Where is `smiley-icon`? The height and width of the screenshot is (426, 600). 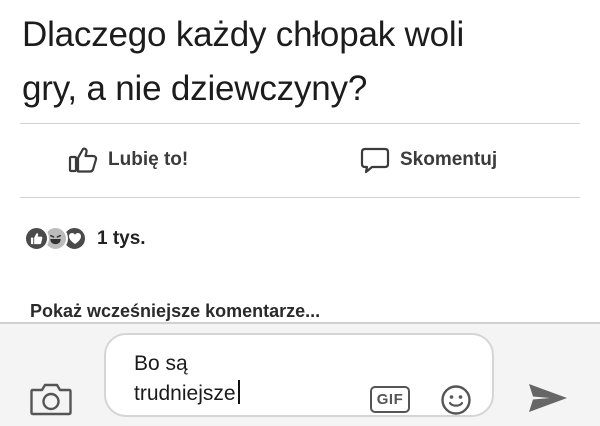
smiley-icon is located at coordinates (456, 400).